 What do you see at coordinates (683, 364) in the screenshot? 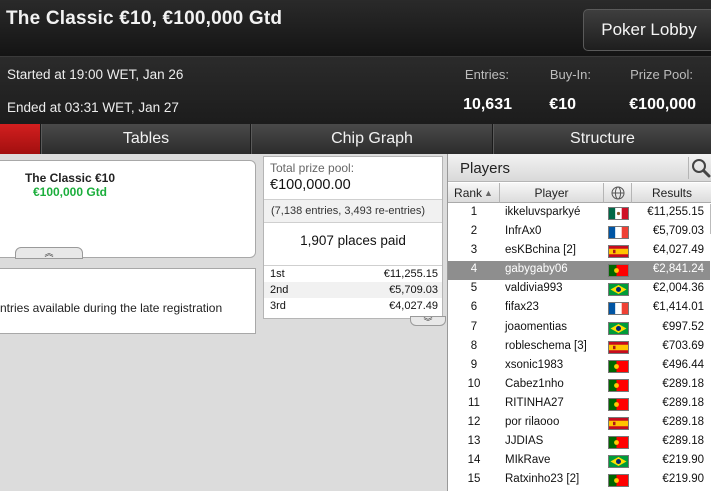
I see `row-result: €496.44` at bounding box center [683, 364].